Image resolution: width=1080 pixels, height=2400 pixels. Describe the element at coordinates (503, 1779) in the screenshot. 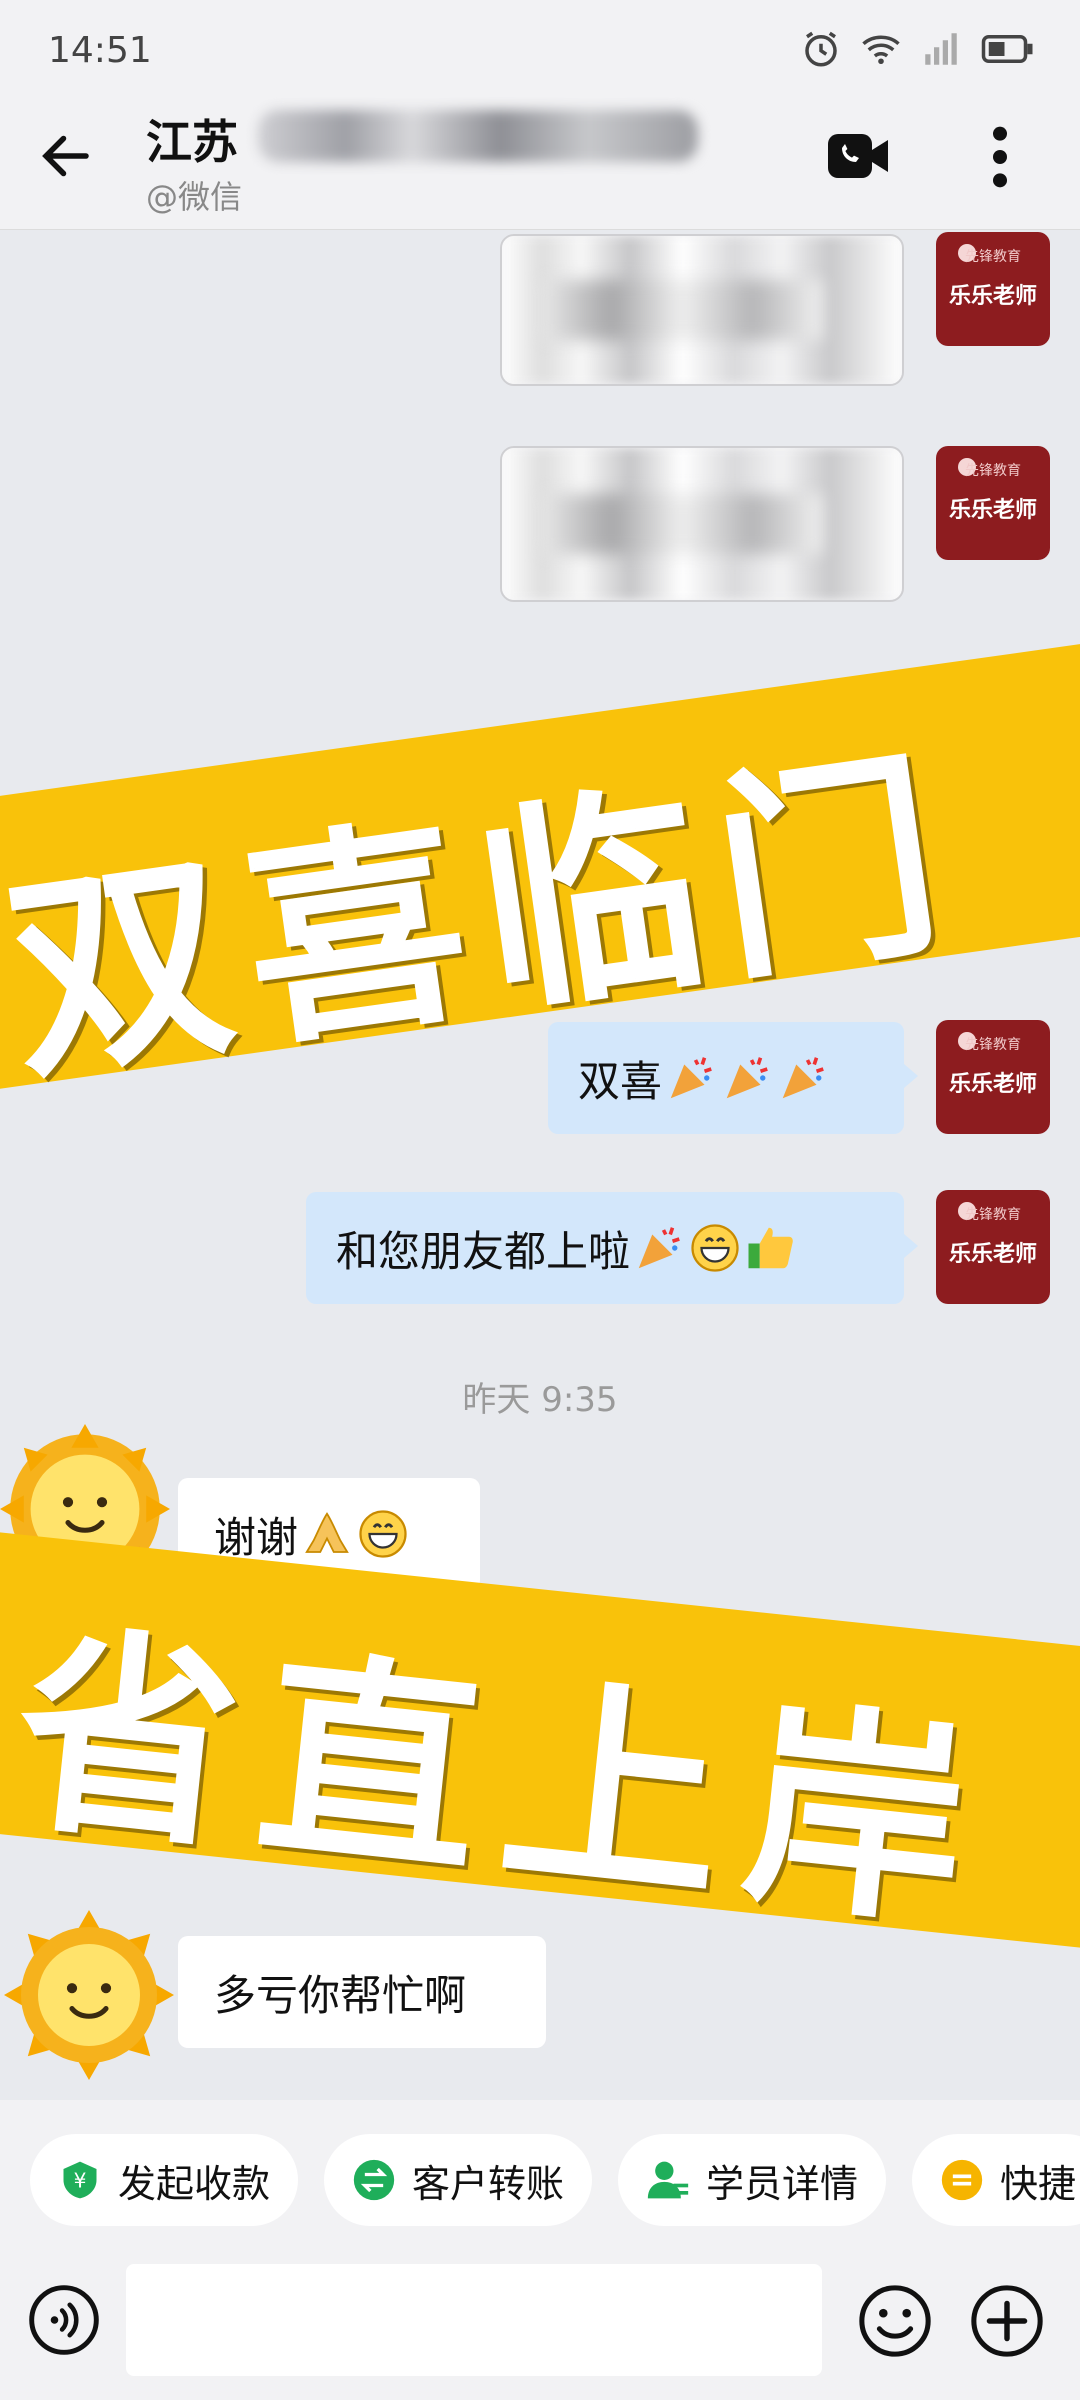

I see `promo-banner-bottom-text: 省直上岸` at that location.